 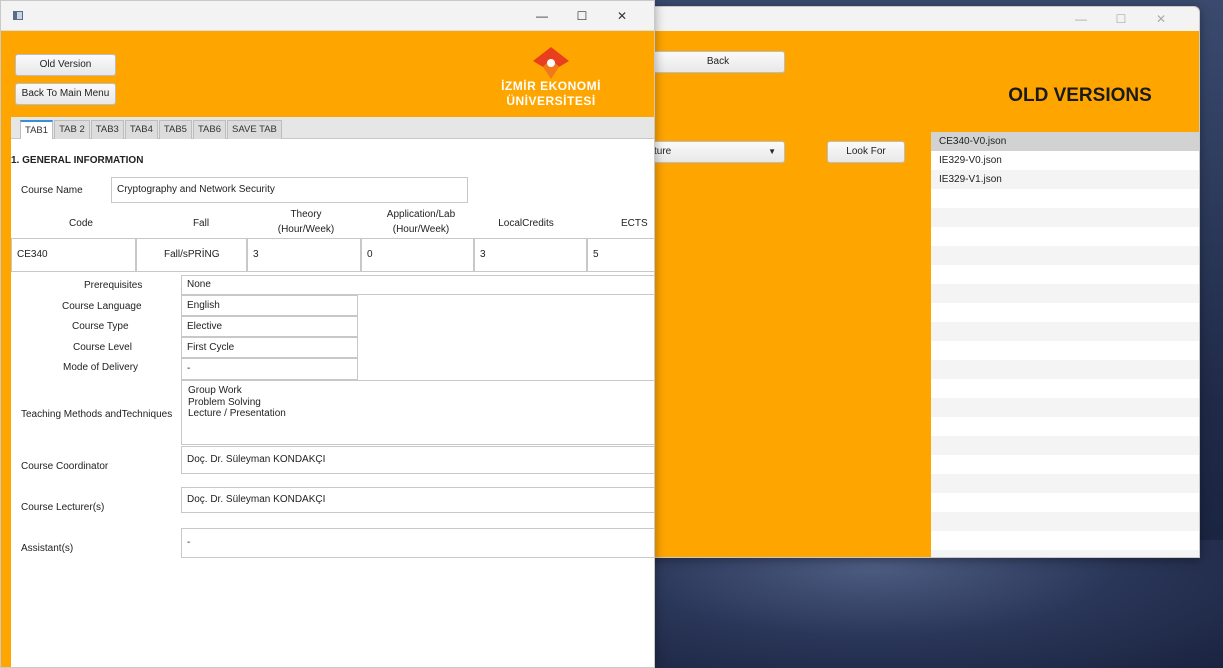 What do you see at coordinates (1080, 95) in the screenshot?
I see `page-title: OLD VERSIONS` at bounding box center [1080, 95].